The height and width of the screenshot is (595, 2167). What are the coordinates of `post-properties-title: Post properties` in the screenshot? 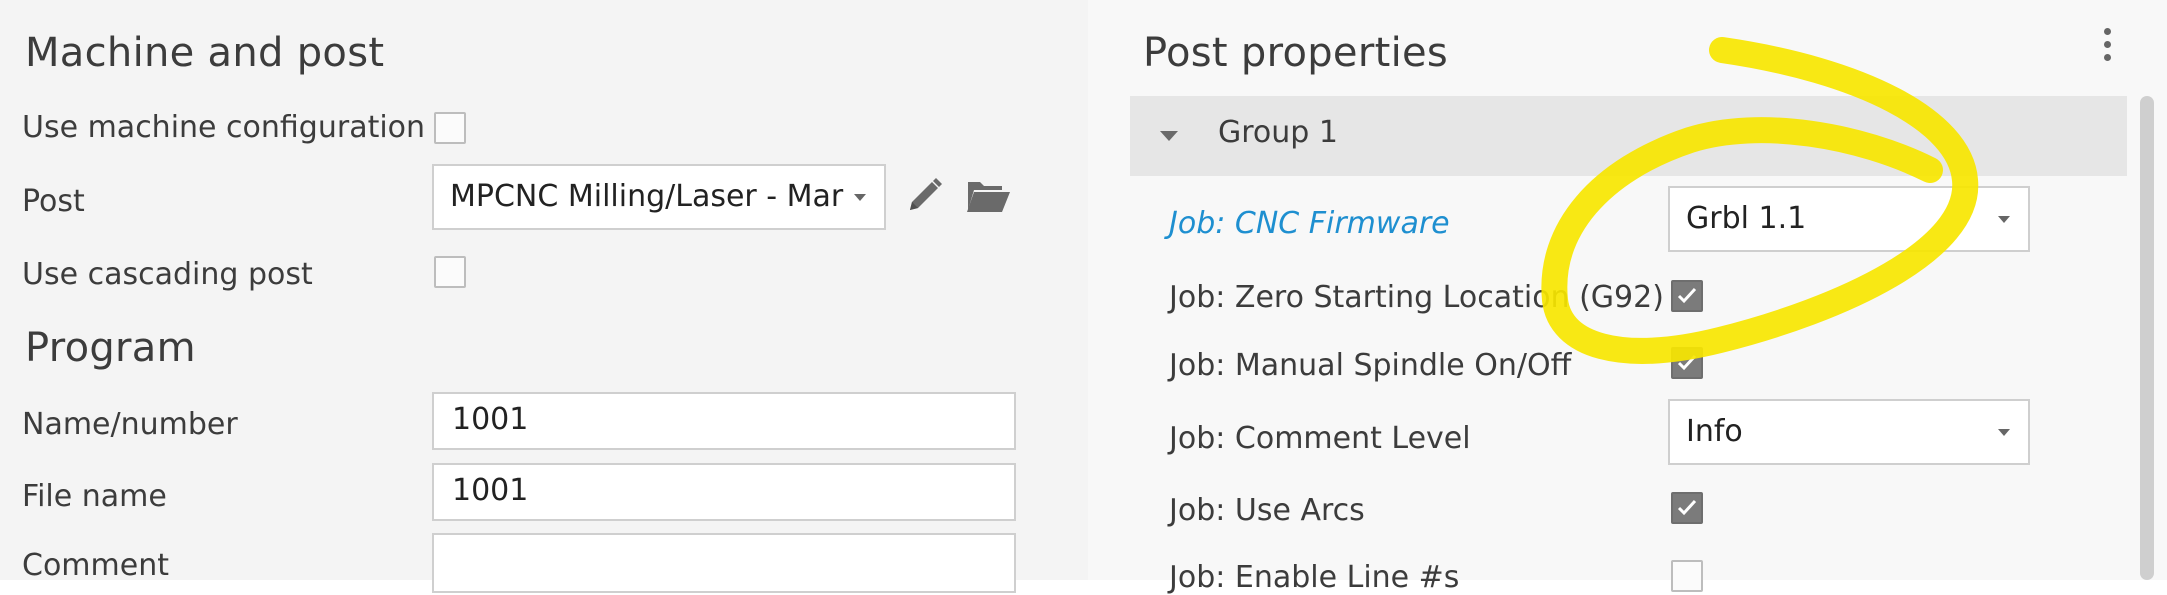 It's located at (1296, 53).